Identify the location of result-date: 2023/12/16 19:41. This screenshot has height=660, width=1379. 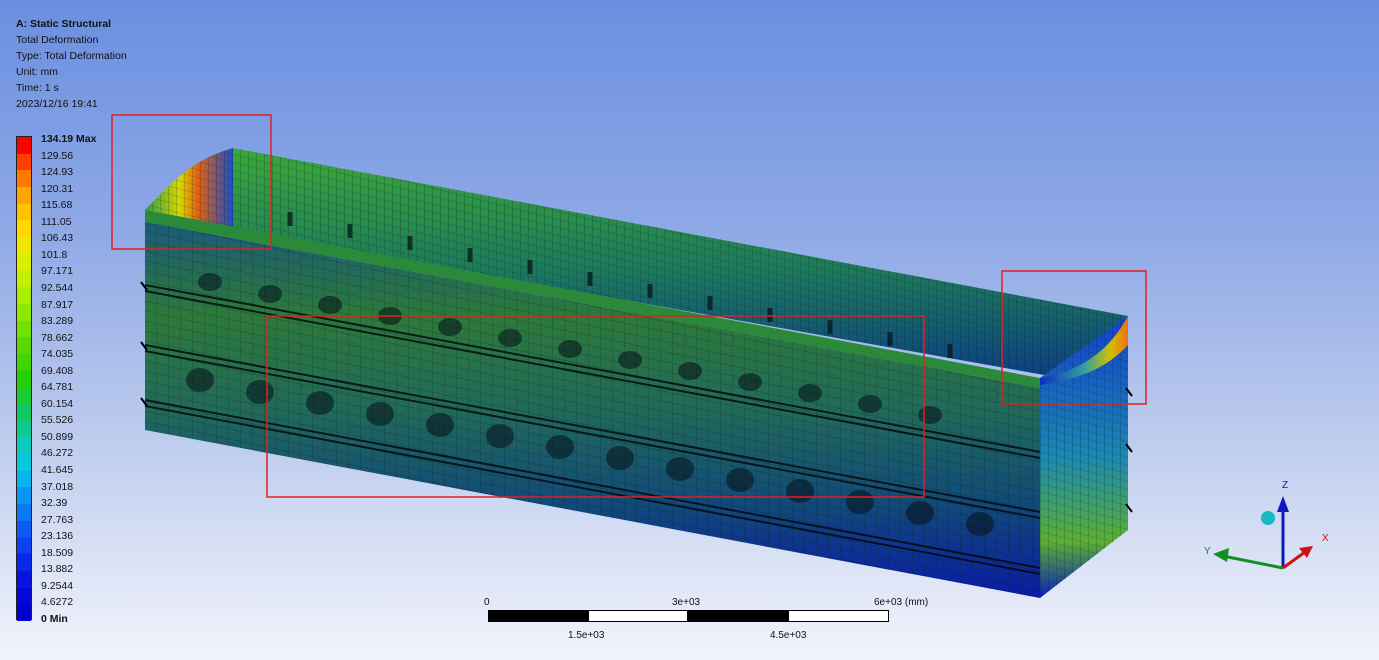
(57, 104).